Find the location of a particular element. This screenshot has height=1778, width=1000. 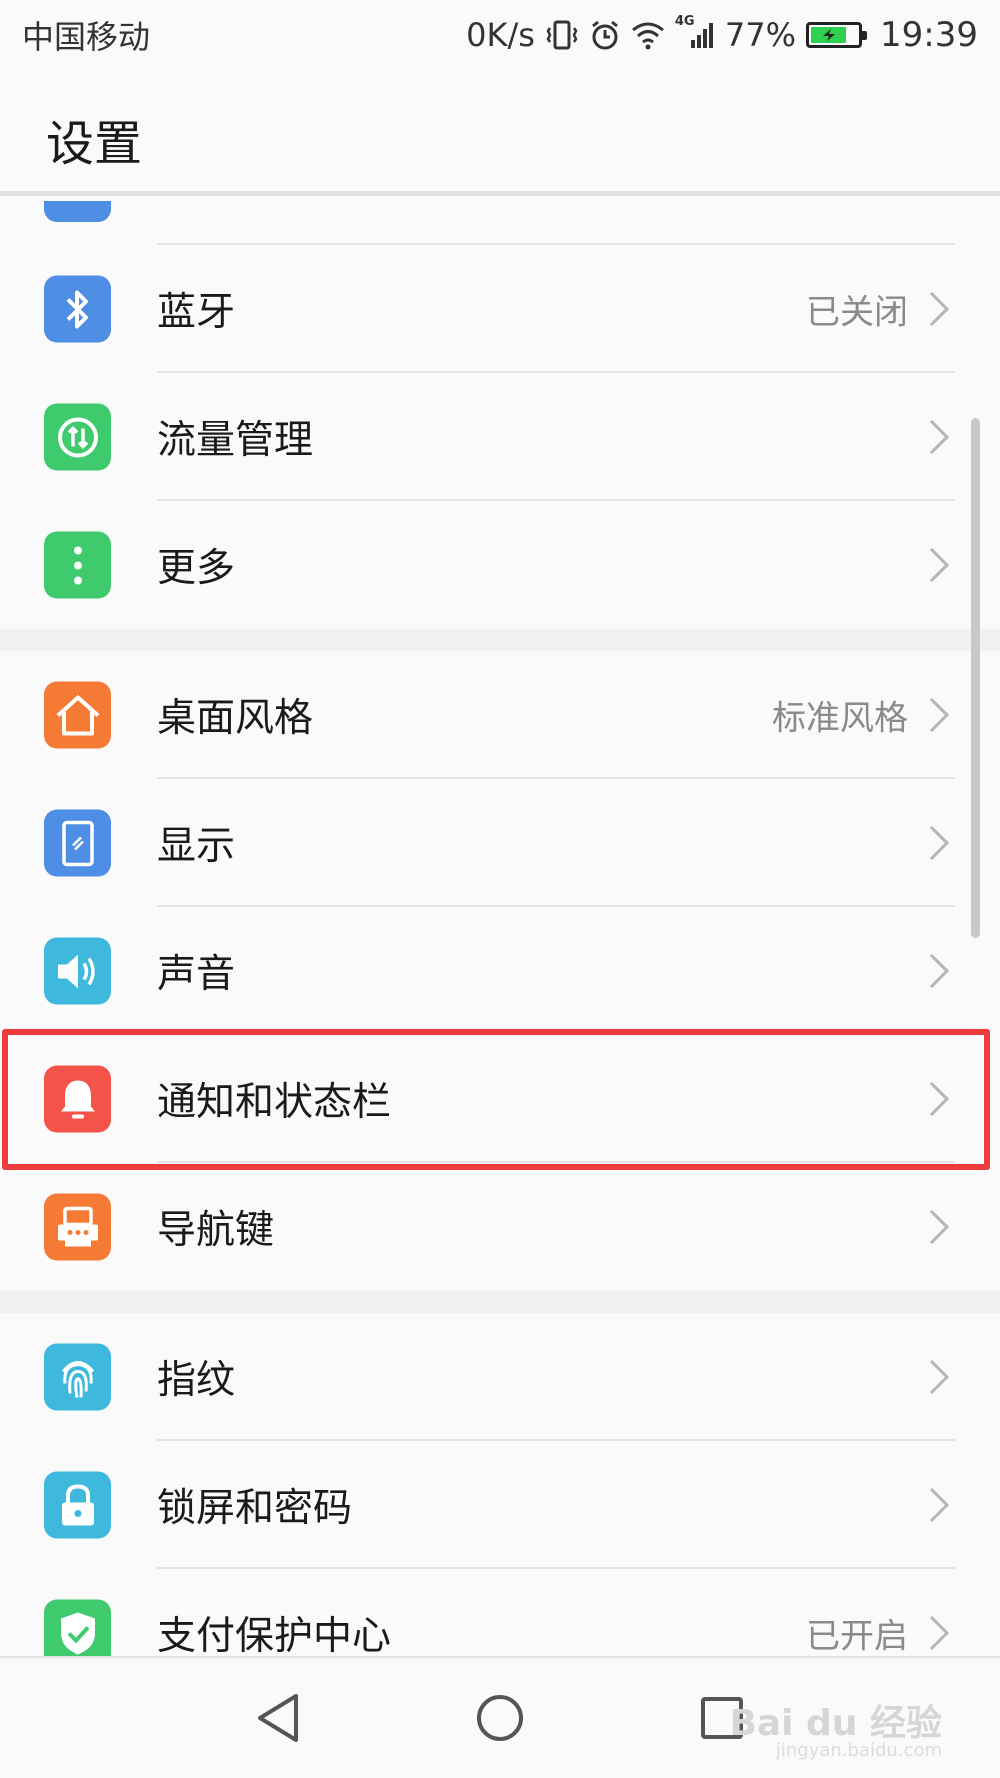

bluetooth-icon is located at coordinates (77, 309).